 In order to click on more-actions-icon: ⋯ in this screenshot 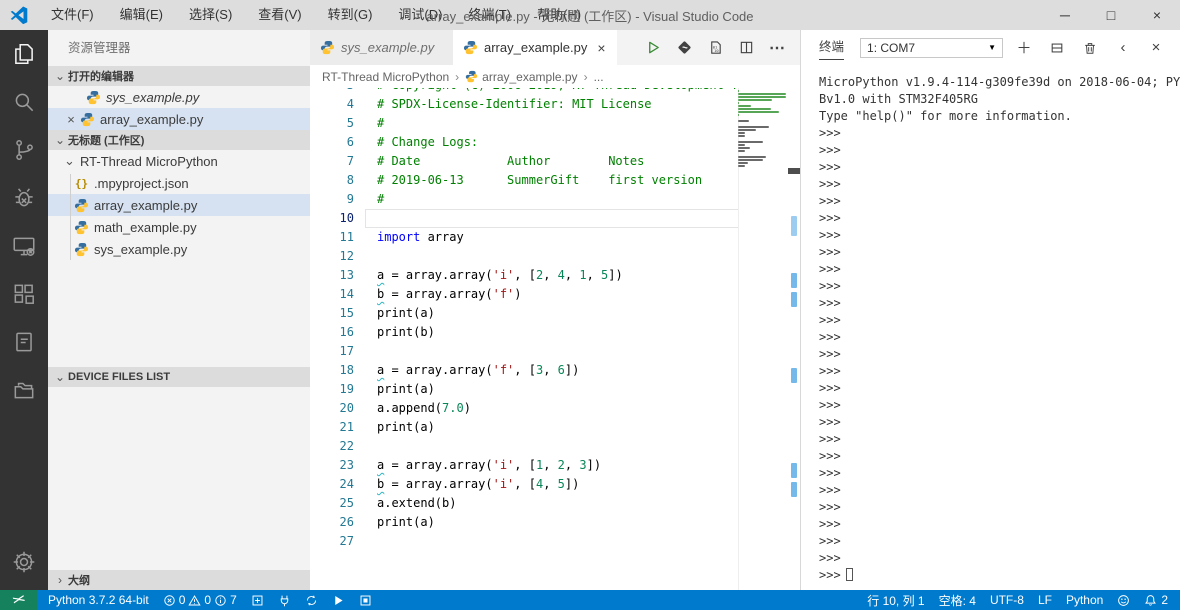, I will do `click(777, 48)`.